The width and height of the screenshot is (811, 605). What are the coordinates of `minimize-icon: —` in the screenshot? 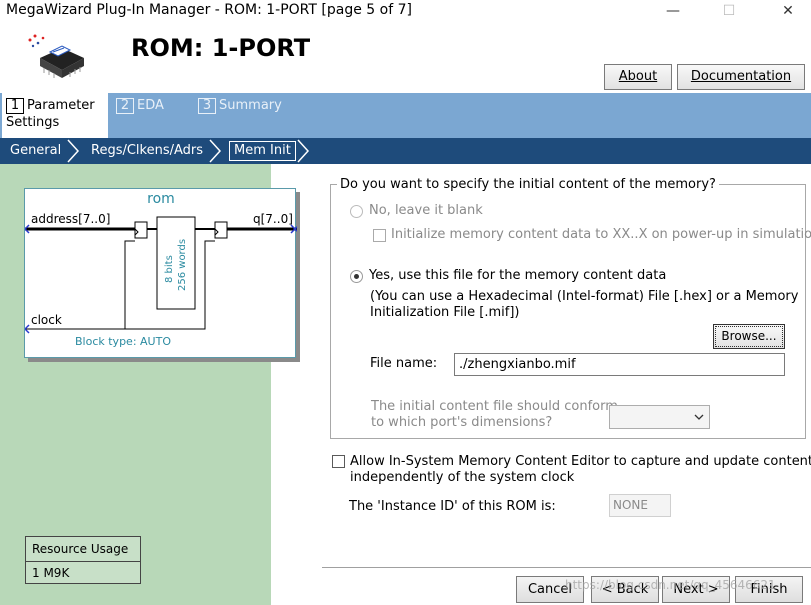 It's located at (673, 11).